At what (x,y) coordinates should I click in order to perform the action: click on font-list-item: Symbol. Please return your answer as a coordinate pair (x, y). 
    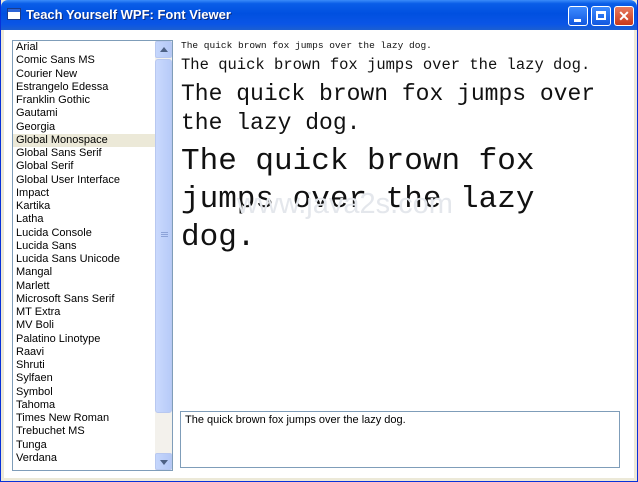
    Looking at the image, I should click on (84, 392).